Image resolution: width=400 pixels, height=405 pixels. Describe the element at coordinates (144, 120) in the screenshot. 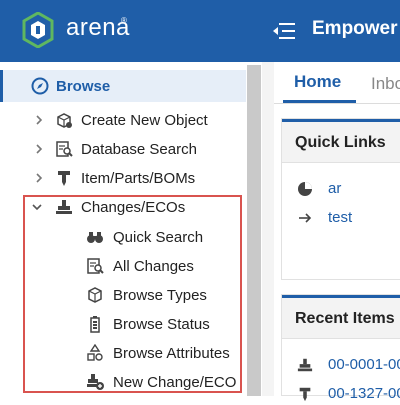

I see `sidebar-item-label: Create New Object` at that location.